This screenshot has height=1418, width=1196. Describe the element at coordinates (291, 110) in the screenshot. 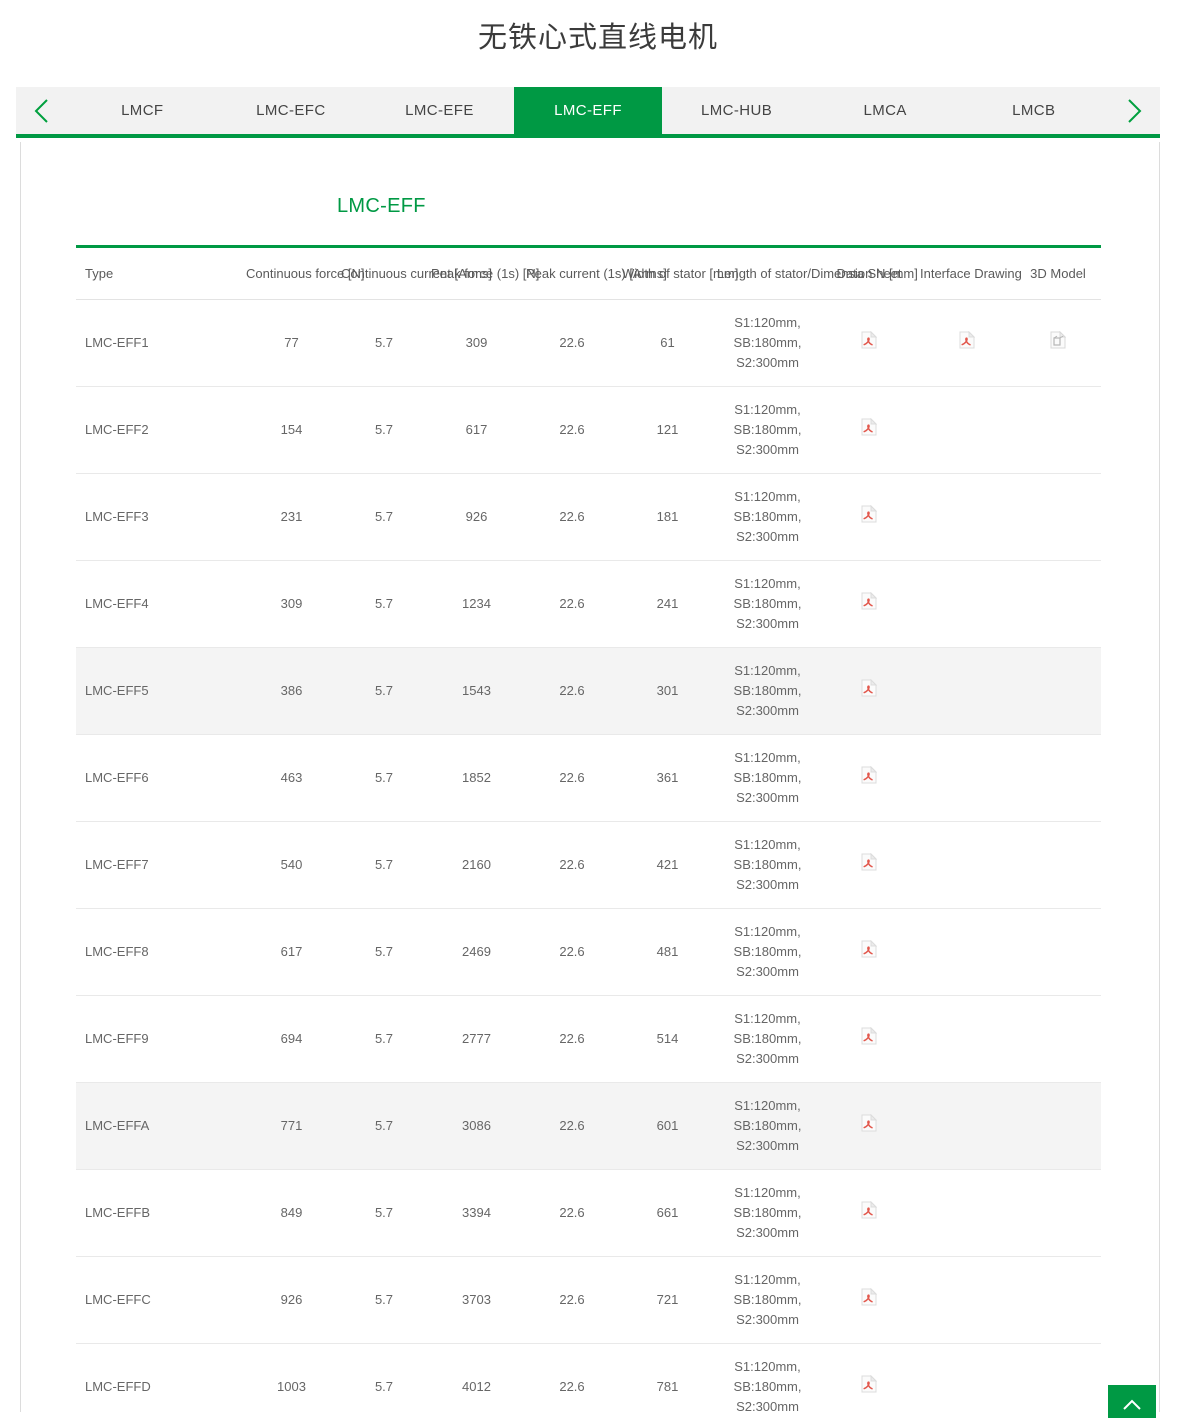

I see `tab-lmc-efc: LMC-EFC` at that location.